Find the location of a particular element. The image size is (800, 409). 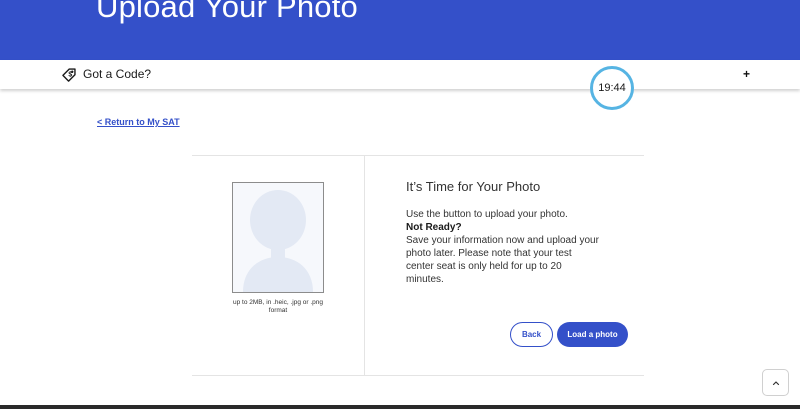

card-divider is located at coordinates (364, 265).